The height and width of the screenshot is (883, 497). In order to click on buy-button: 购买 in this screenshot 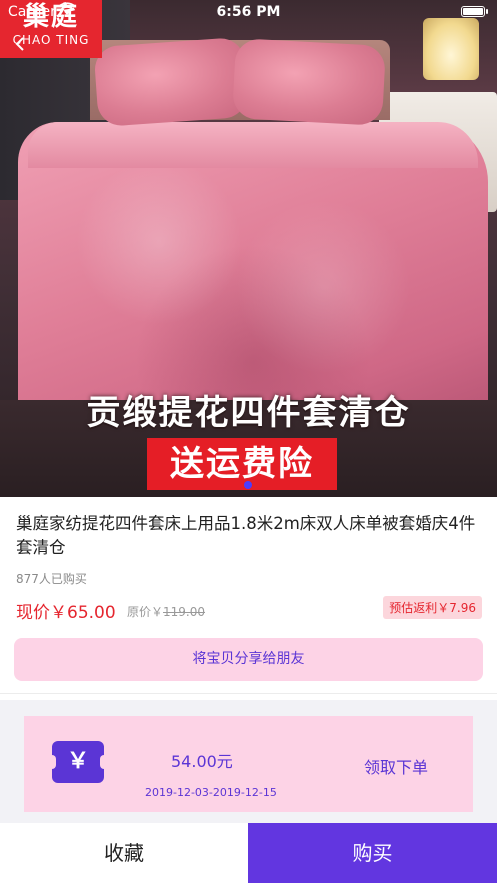, I will do `click(372, 853)`.